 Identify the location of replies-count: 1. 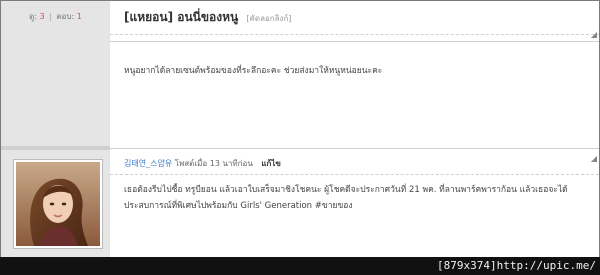
(79, 16).